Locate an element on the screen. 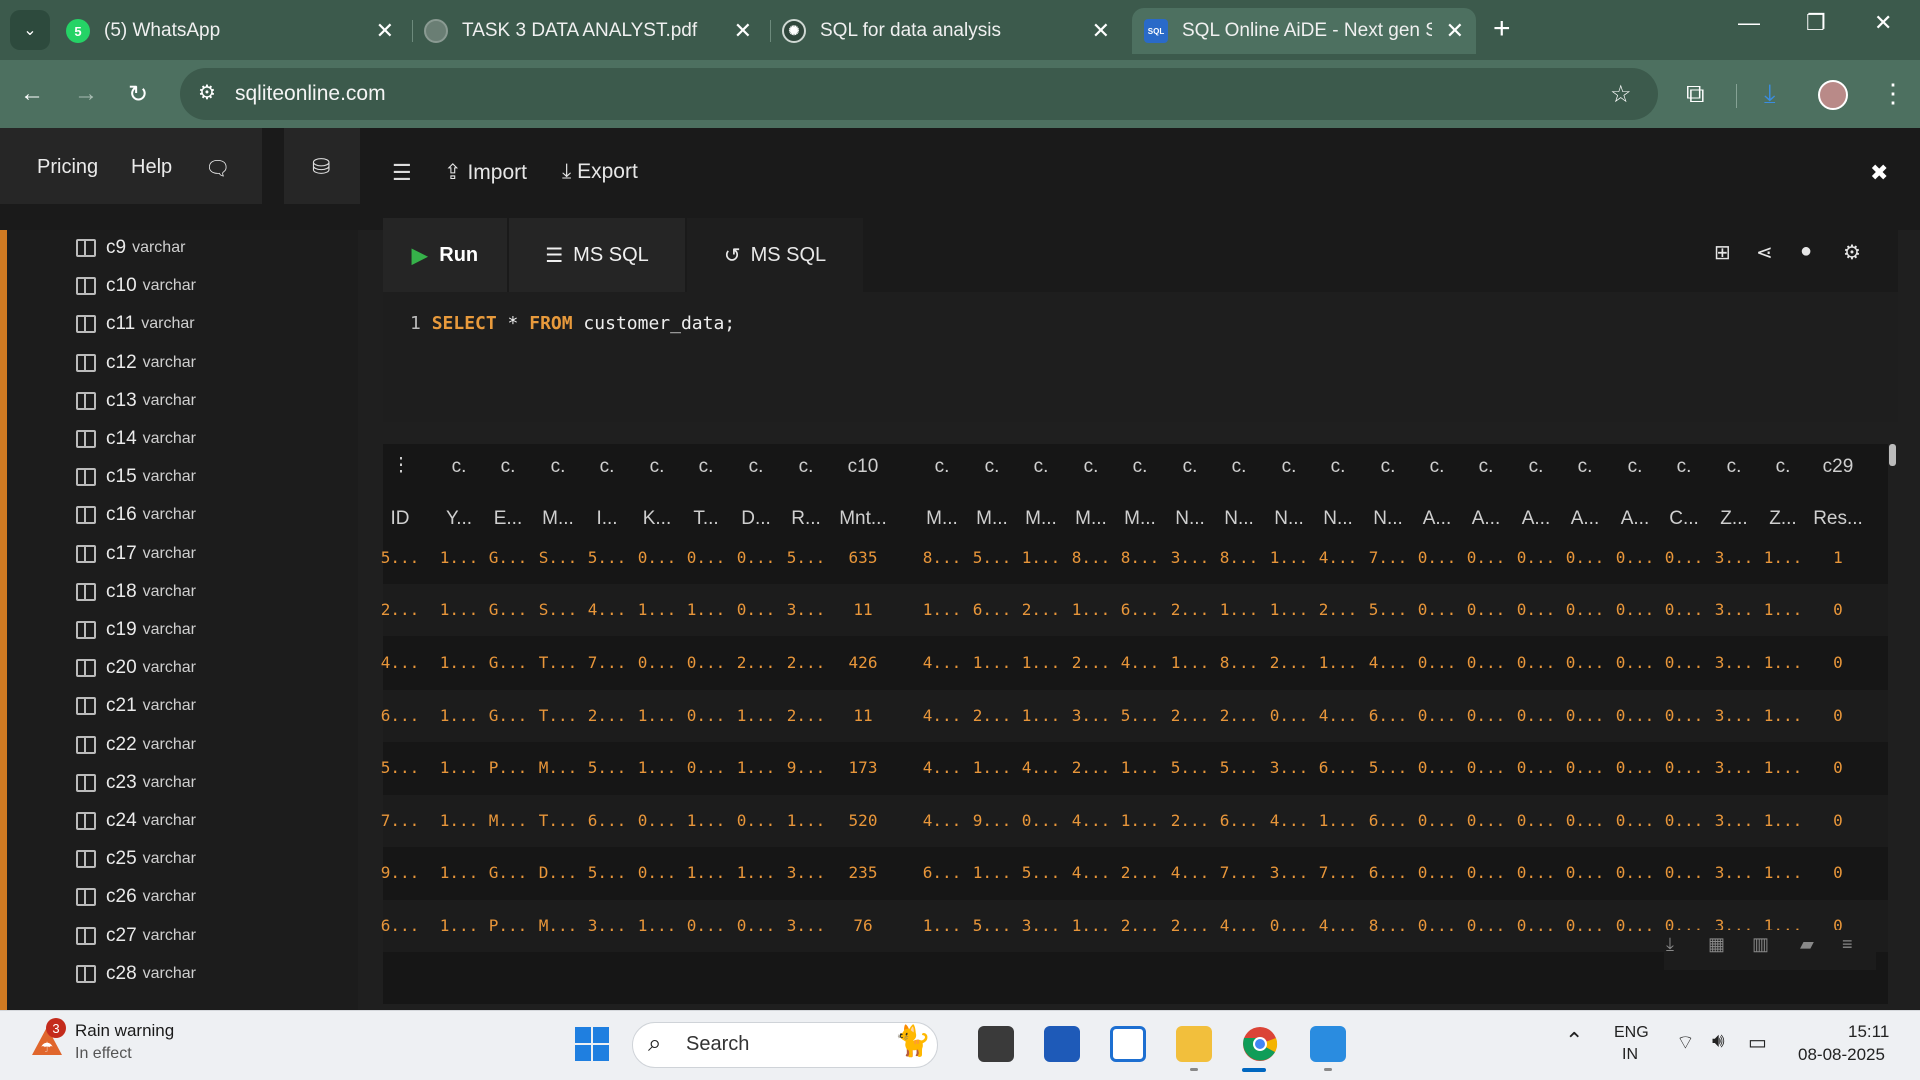  omnibox is located at coordinates (919, 94).